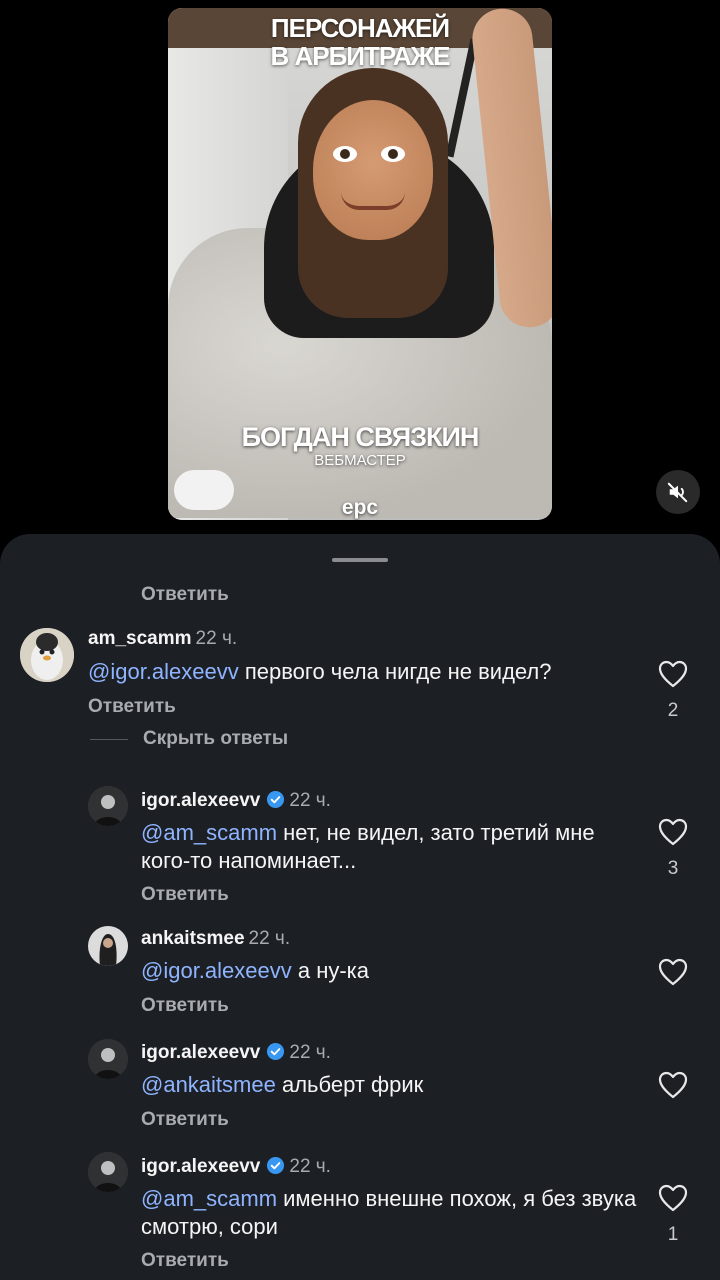 The width and height of the screenshot is (720, 1280). I want to click on comment-meta: ankaitsmee 22 ч., so click(215, 939).